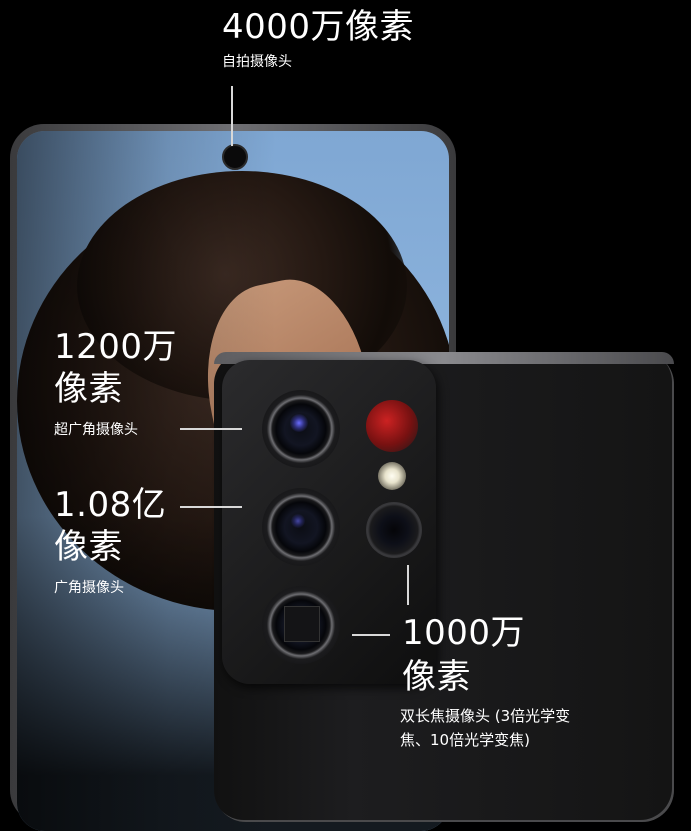  What do you see at coordinates (465, 740) in the screenshot?
I see `telephoto-desc-line2: 焦、10倍光学变焦)` at bounding box center [465, 740].